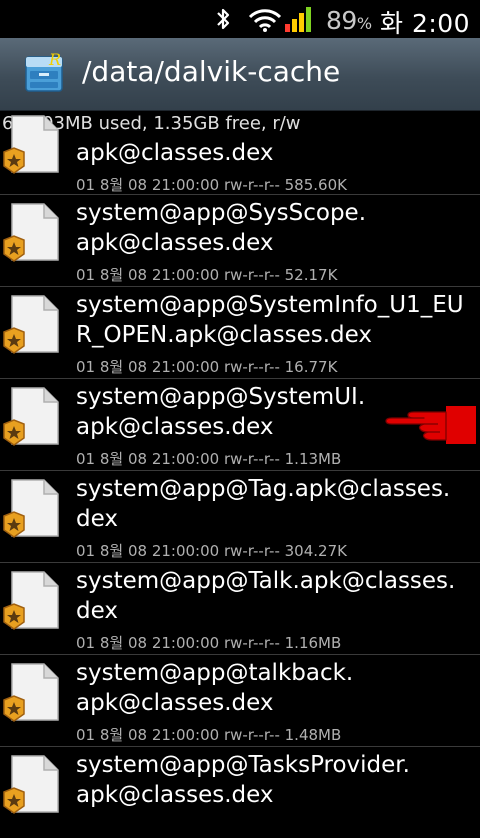  What do you see at coordinates (45, 74) in the screenshot?
I see `file-manager-icon: R` at bounding box center [45, 74].